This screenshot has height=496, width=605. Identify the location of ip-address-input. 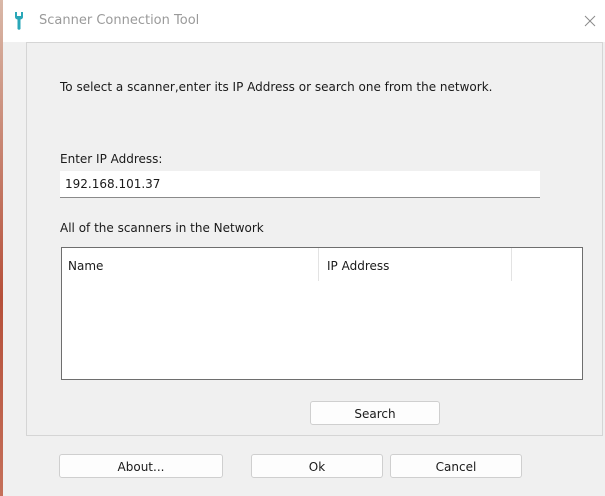
(300, 184).